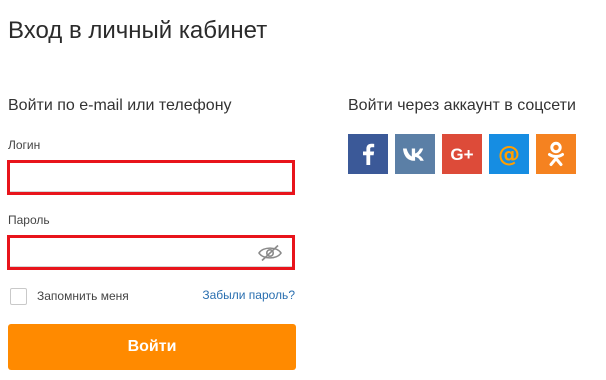 This screenshot has height=380, width=606. Describe the element at coordinates (18, 296) in the screenshot. I see `remember-me-checkbox` at that location.